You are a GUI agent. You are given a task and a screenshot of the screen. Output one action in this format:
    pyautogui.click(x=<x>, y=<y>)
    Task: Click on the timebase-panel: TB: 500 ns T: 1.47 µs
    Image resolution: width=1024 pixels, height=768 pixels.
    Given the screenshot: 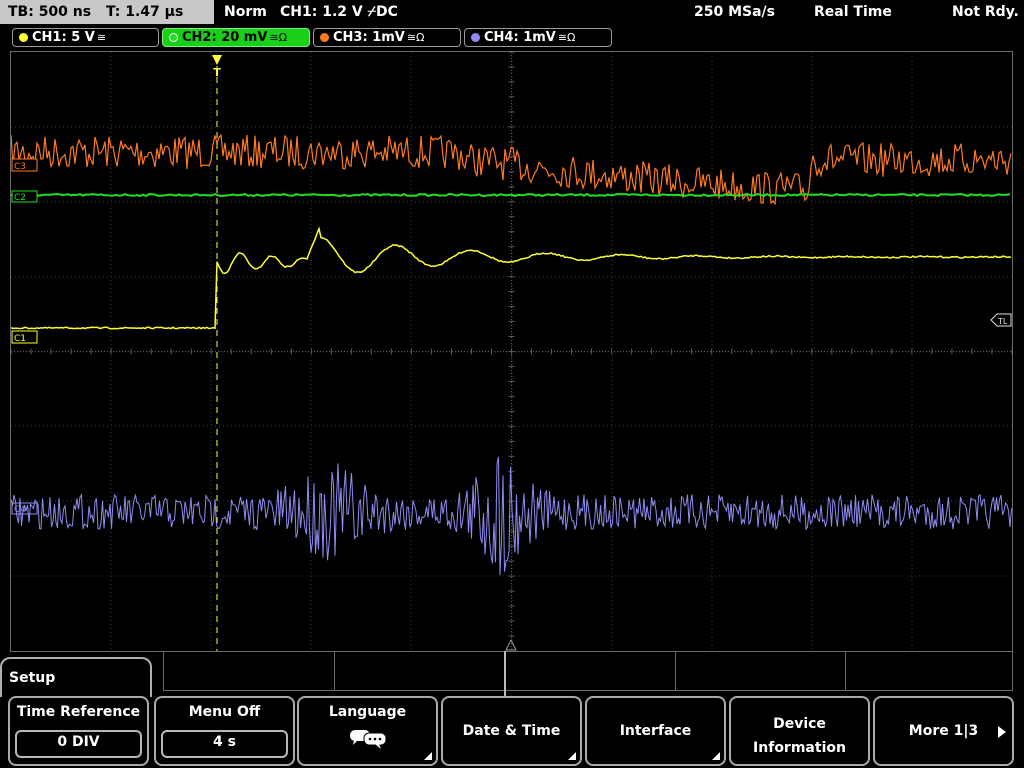 What is the action you would take?
    pyautogui.click(x=107, y=12)
    